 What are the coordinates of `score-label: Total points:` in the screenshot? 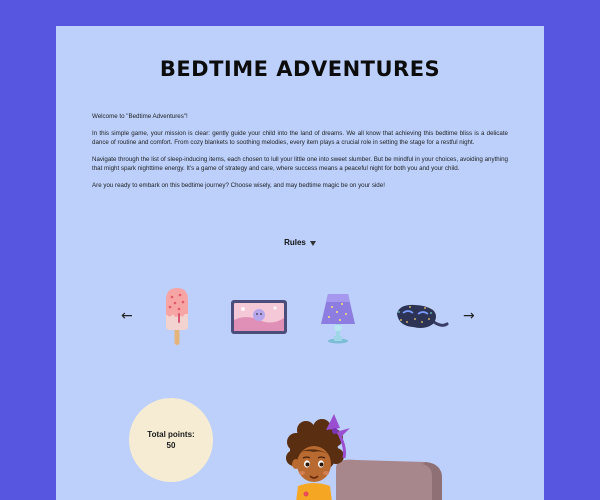 It's located at (171, 434).